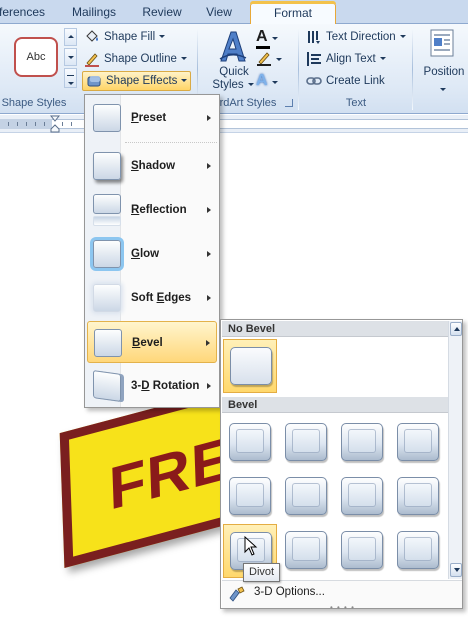  What do you see at coordinates (152, 118) in the screenshot?
I see `menu-item-preset: Preset` at bounding box center [152, 118].